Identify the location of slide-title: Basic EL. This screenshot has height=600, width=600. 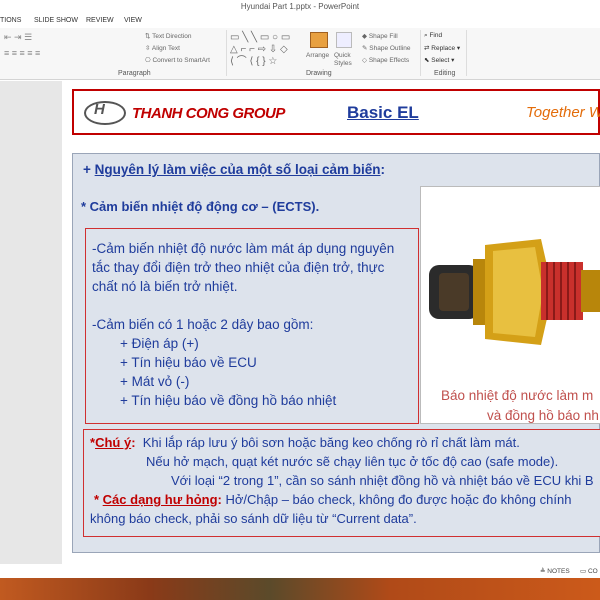
(383, 112).